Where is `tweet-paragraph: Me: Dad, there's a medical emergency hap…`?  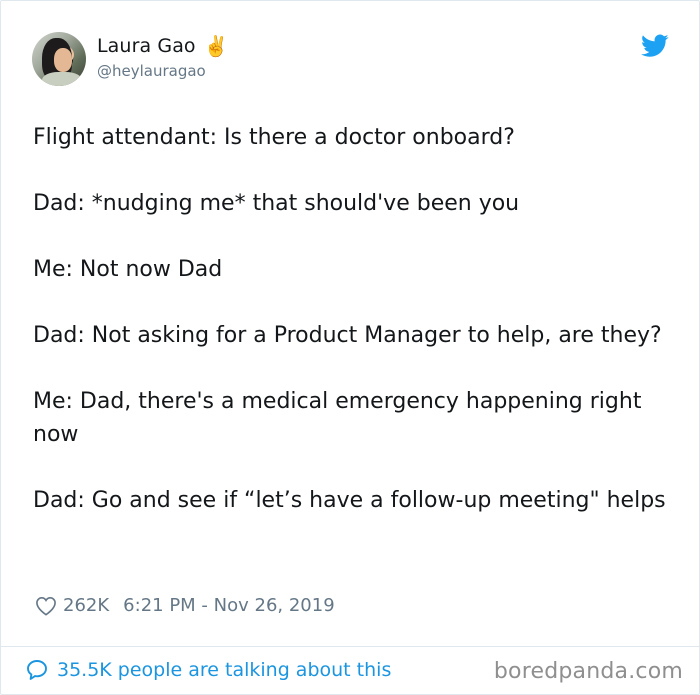
tweet-paragraph: Me: Dad, there's a medical emergency hap… is located at coordinates (341, 418).